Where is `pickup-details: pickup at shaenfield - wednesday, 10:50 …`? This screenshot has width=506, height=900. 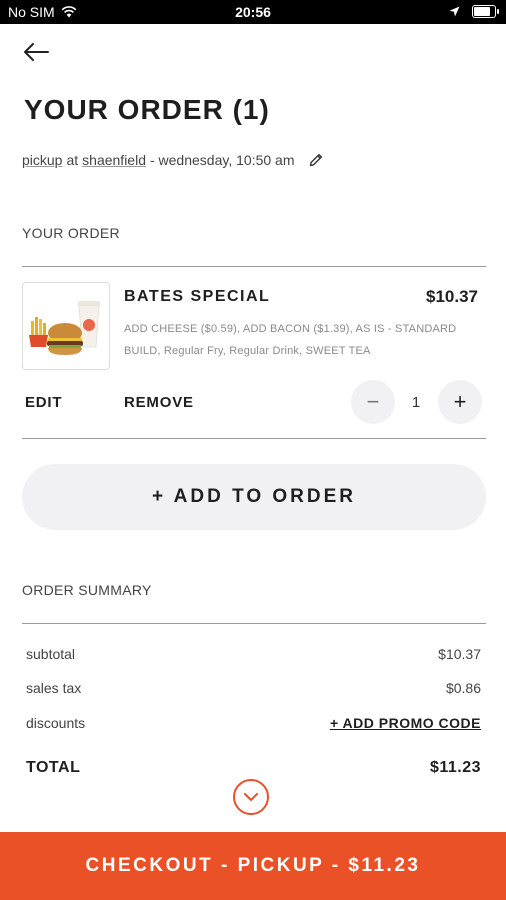 pickup-details: pickup at shaenfield - wednesday, 10:50 … is located at coordinates (173, 160).